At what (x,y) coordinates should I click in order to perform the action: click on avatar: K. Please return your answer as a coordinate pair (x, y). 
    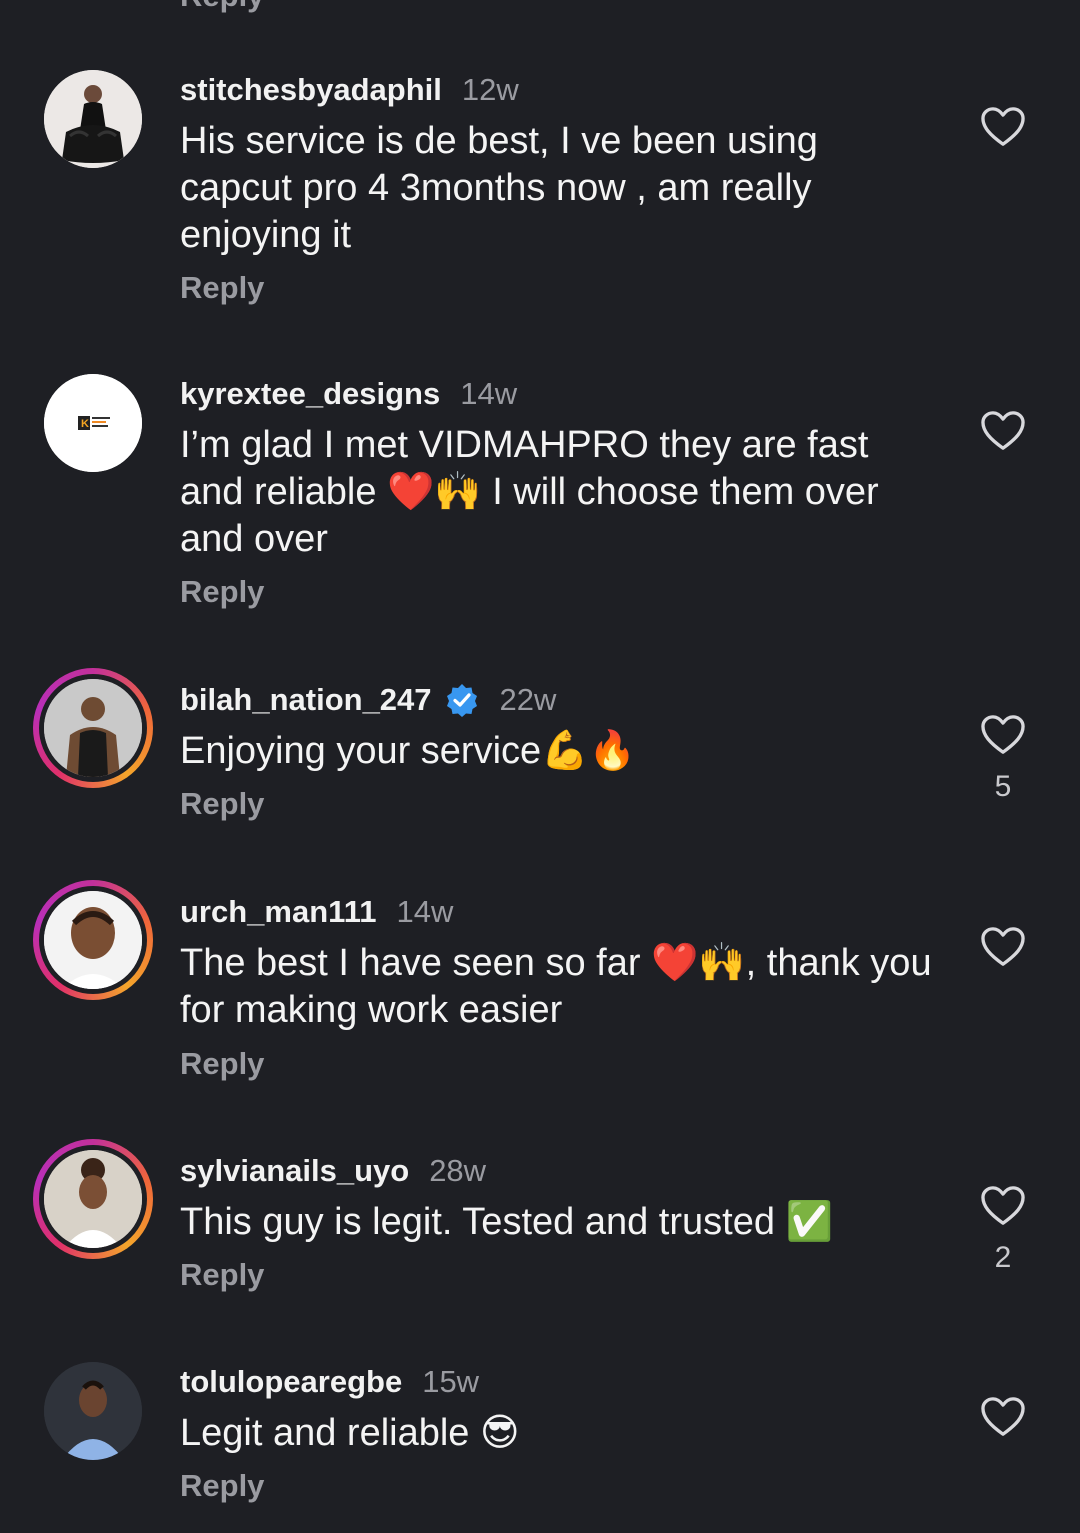
    Looking at the image, I should click on (93, 423).